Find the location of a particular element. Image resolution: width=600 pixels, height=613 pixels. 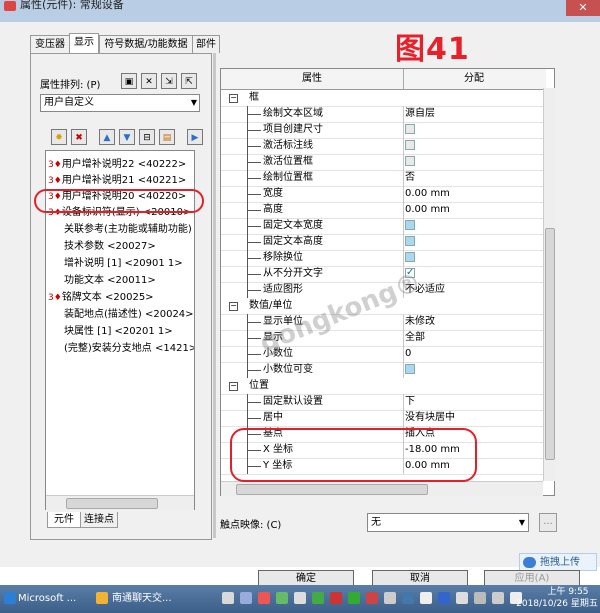

list-item: 技术参数 <20027> is located at coordinates (110, 246).